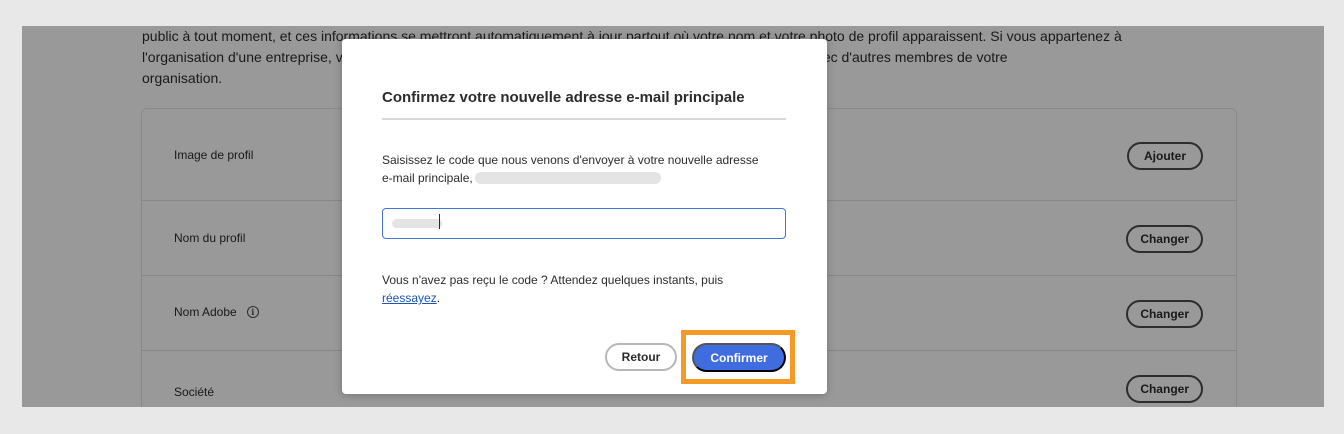 The height and width of the screenshot is (434, 1344). I want to click on instructions-text: e-mail principale,, so click(427, 178).